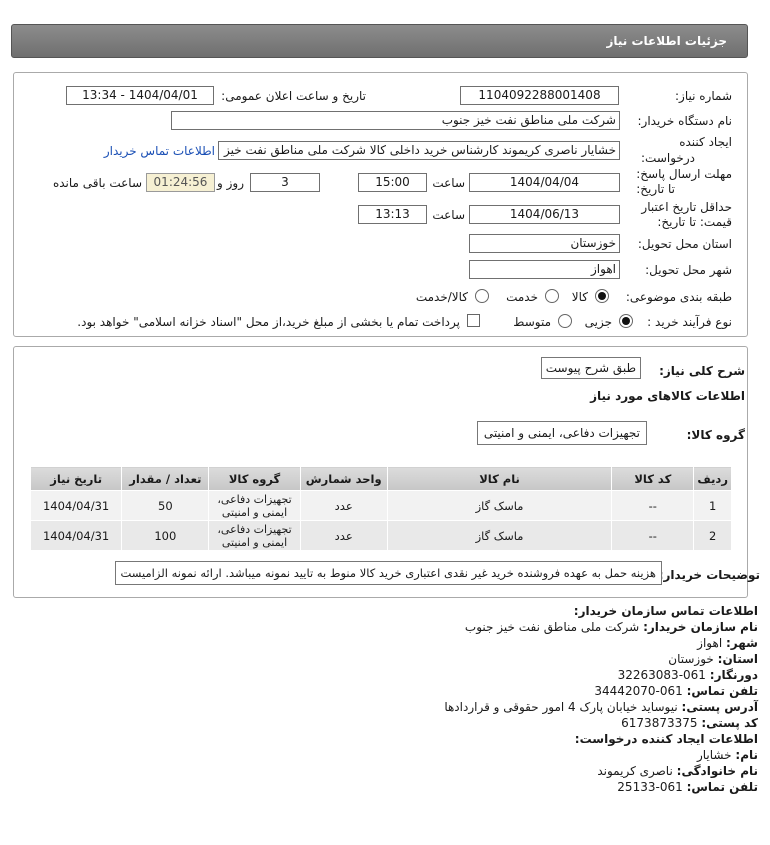 The image size is (770, 845). What do you see at coordinates (712, 478) in the screenshot?
I see `col-row-header: ردیف` at bounding box center [712, 478].